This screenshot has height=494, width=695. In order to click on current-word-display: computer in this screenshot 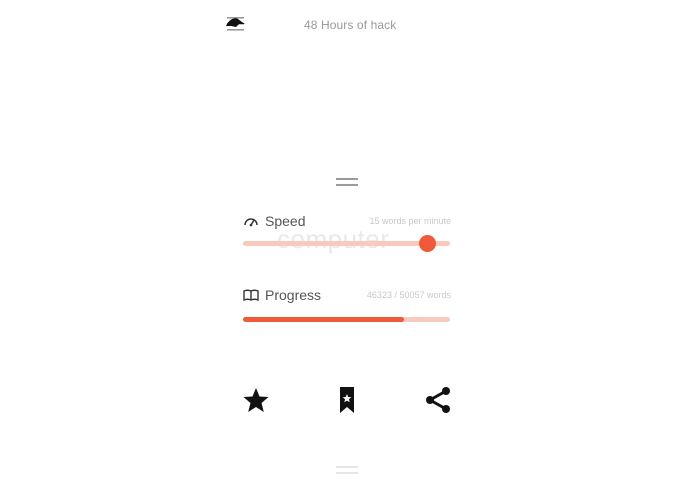, I will do `click(333, 239)`.